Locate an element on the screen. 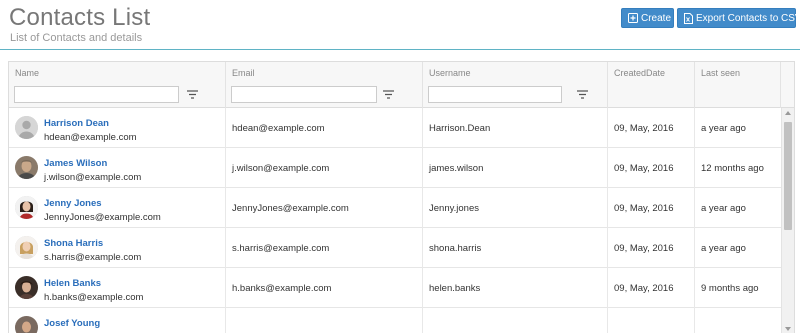 Image resolution: width=800 pixels, height=333 pixels. name-cell: James Wilson j.wilson@example.com is located at coordinates (117, 168).